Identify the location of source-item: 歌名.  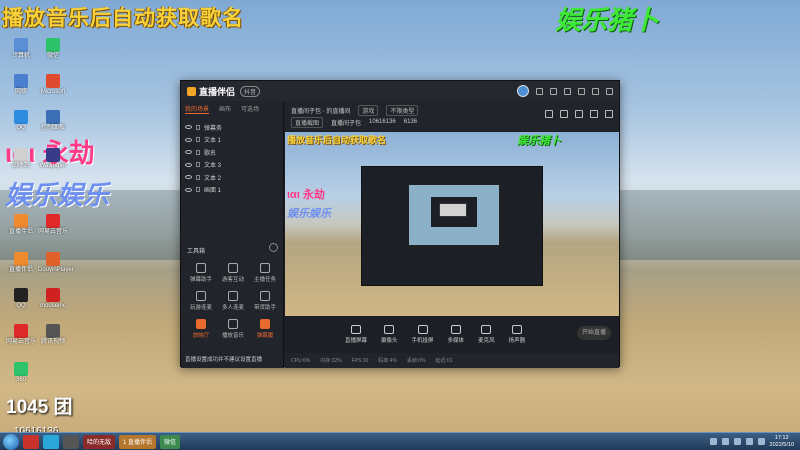
(232, 152).